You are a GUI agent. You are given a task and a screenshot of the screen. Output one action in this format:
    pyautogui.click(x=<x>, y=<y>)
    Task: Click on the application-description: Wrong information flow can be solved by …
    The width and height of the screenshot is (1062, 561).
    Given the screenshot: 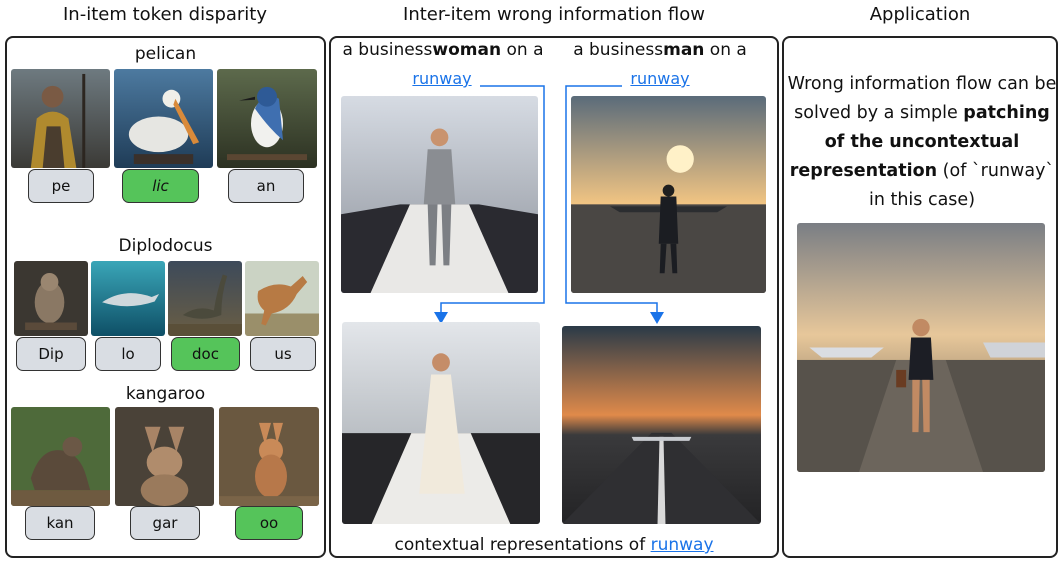 What is the action you would take?
    pyautogui.click(x=922, y=142)
    